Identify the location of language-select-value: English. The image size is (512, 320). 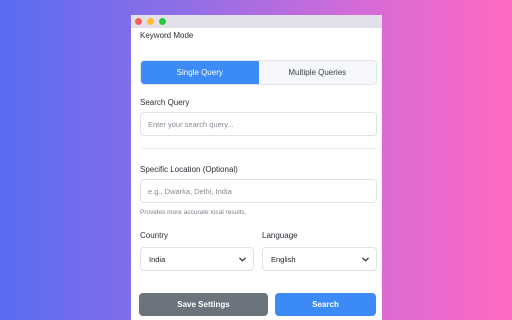
(283, 259).